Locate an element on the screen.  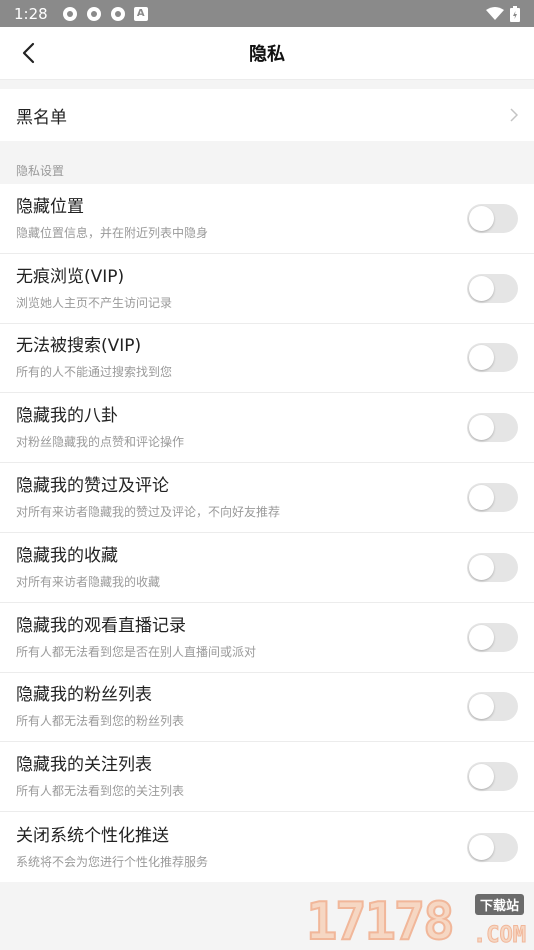
setting-texts: 隐藏我的粉丝列表所有人都无法看到您的粉丝列表 is located at coordinates (100, 706).